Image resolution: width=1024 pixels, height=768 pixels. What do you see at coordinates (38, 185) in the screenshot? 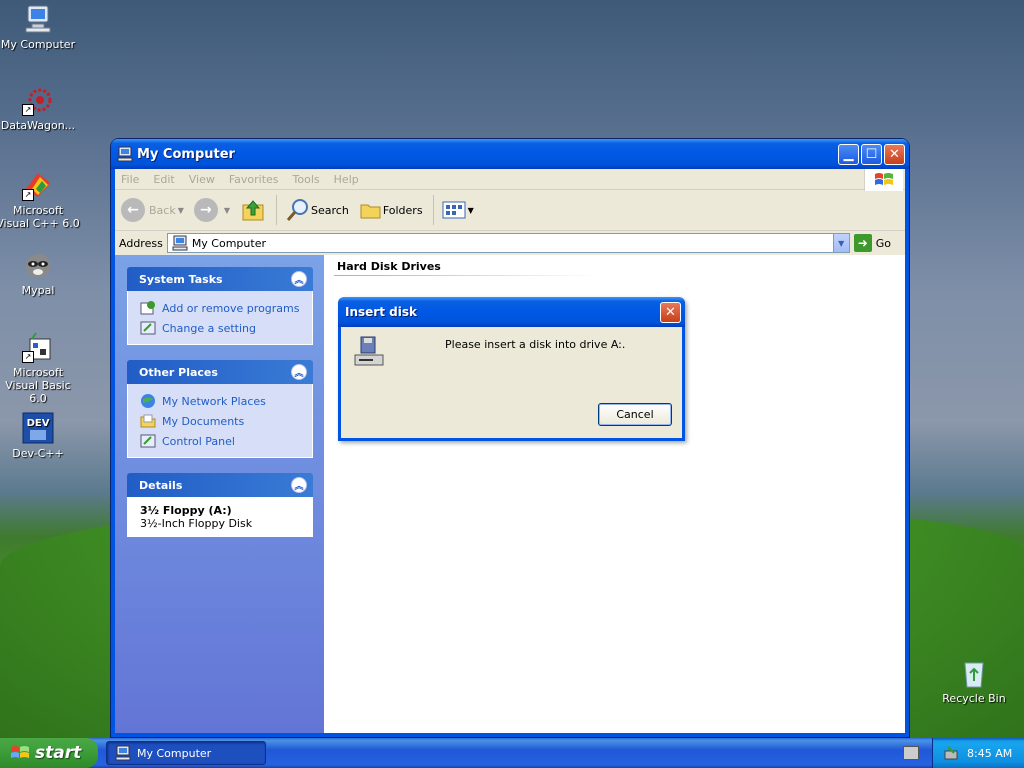
I see `visual-cpp-icon: ↗` at bounding box center [38, 185].